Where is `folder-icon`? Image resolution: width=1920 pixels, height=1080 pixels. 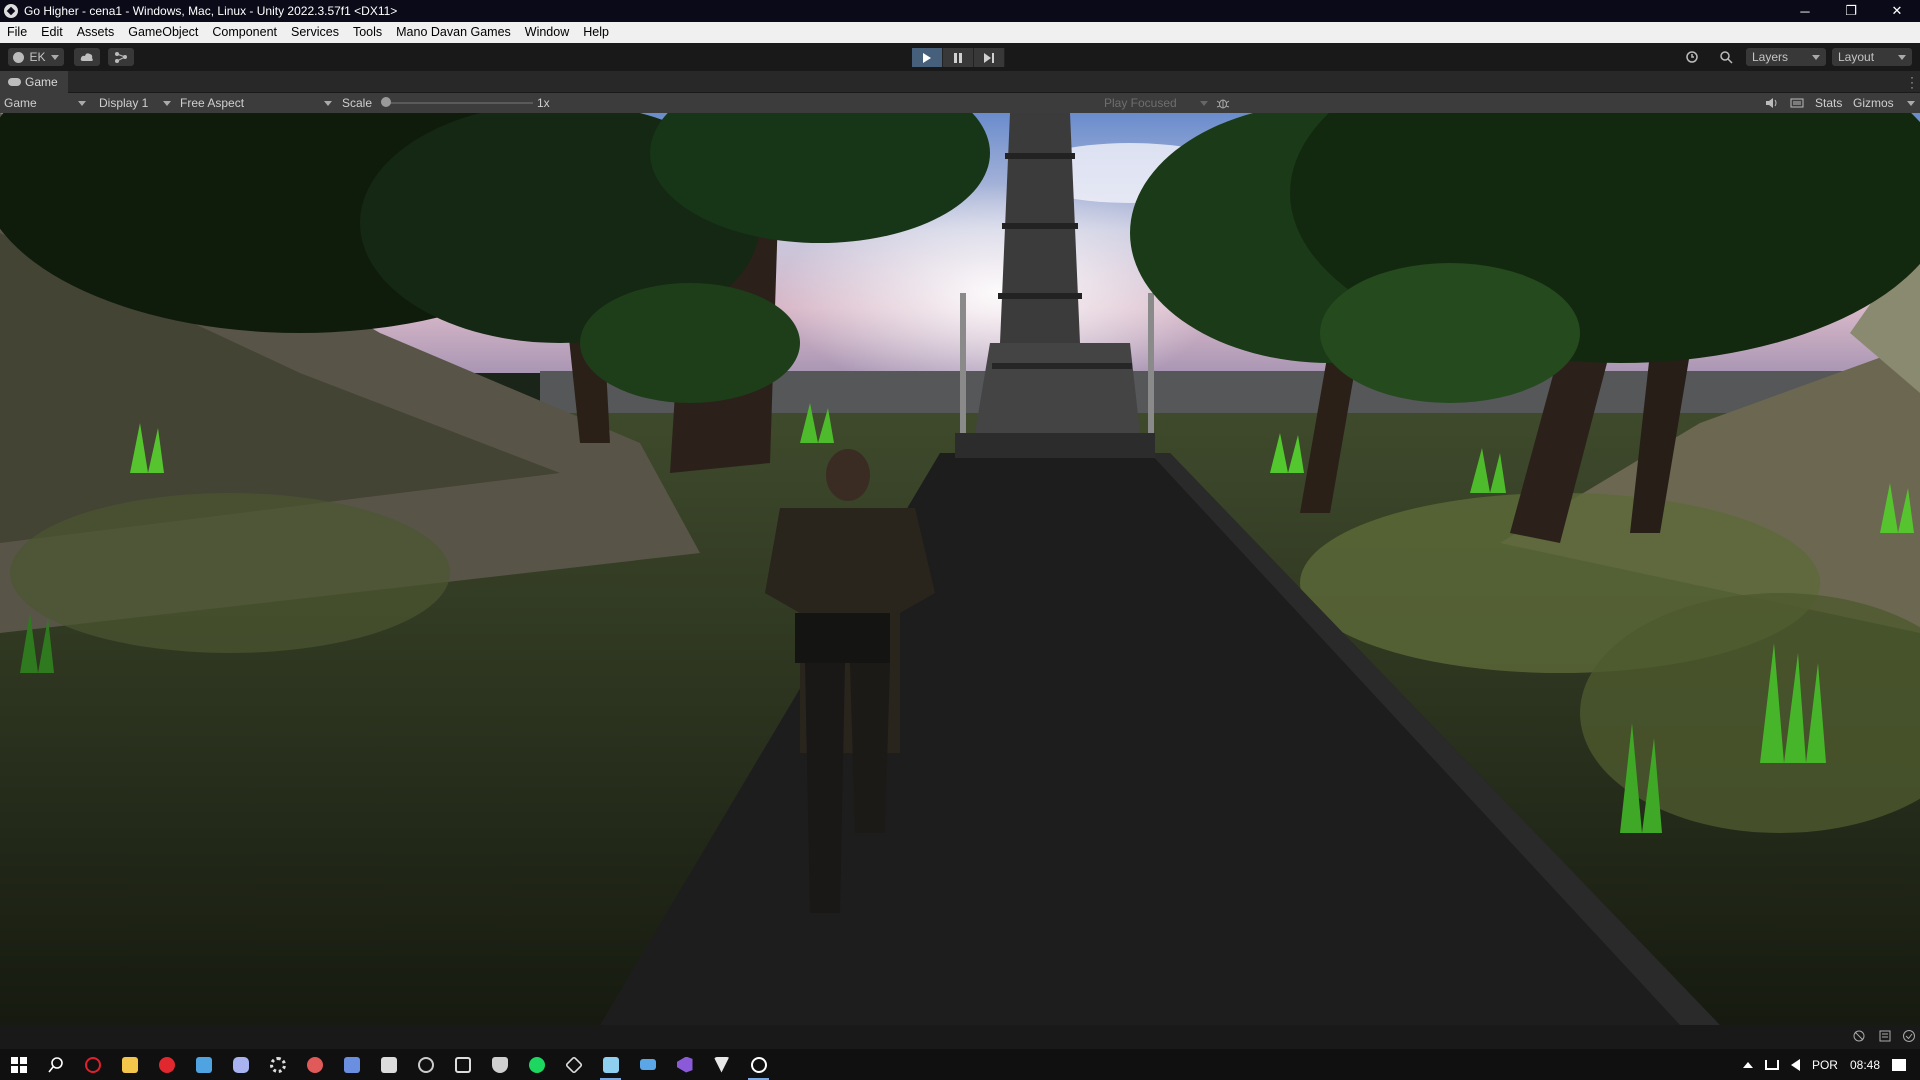
folder-icon is located at coordinates (129, 1064).